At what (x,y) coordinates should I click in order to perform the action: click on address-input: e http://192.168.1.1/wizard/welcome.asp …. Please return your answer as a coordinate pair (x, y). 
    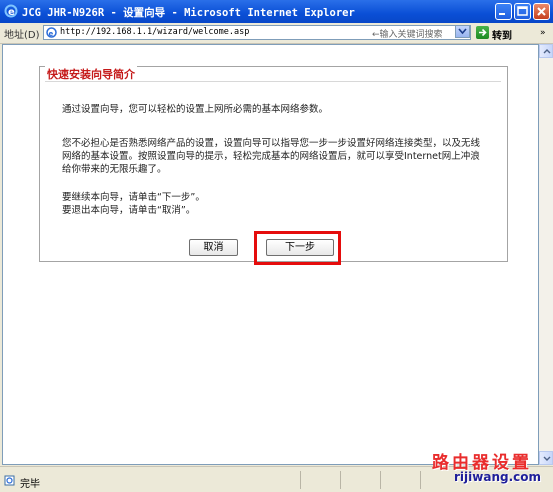
    Looking at the image, I should click on (257, 32).